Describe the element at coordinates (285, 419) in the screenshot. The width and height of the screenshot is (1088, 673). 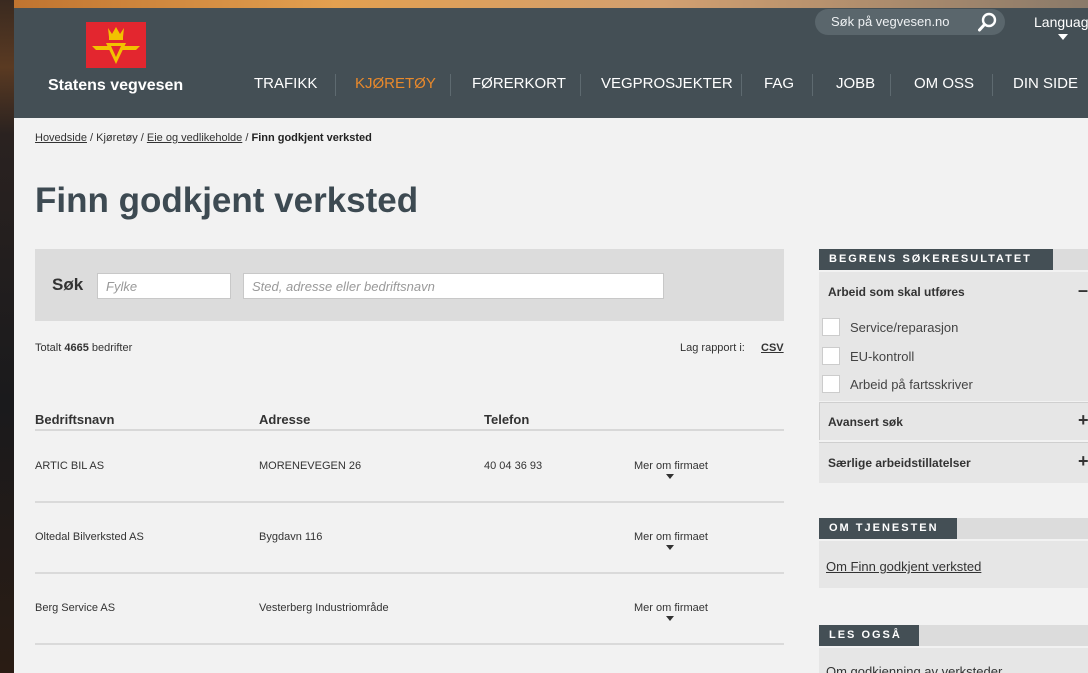
I see `column-header-adresse: Adresse` at that location.